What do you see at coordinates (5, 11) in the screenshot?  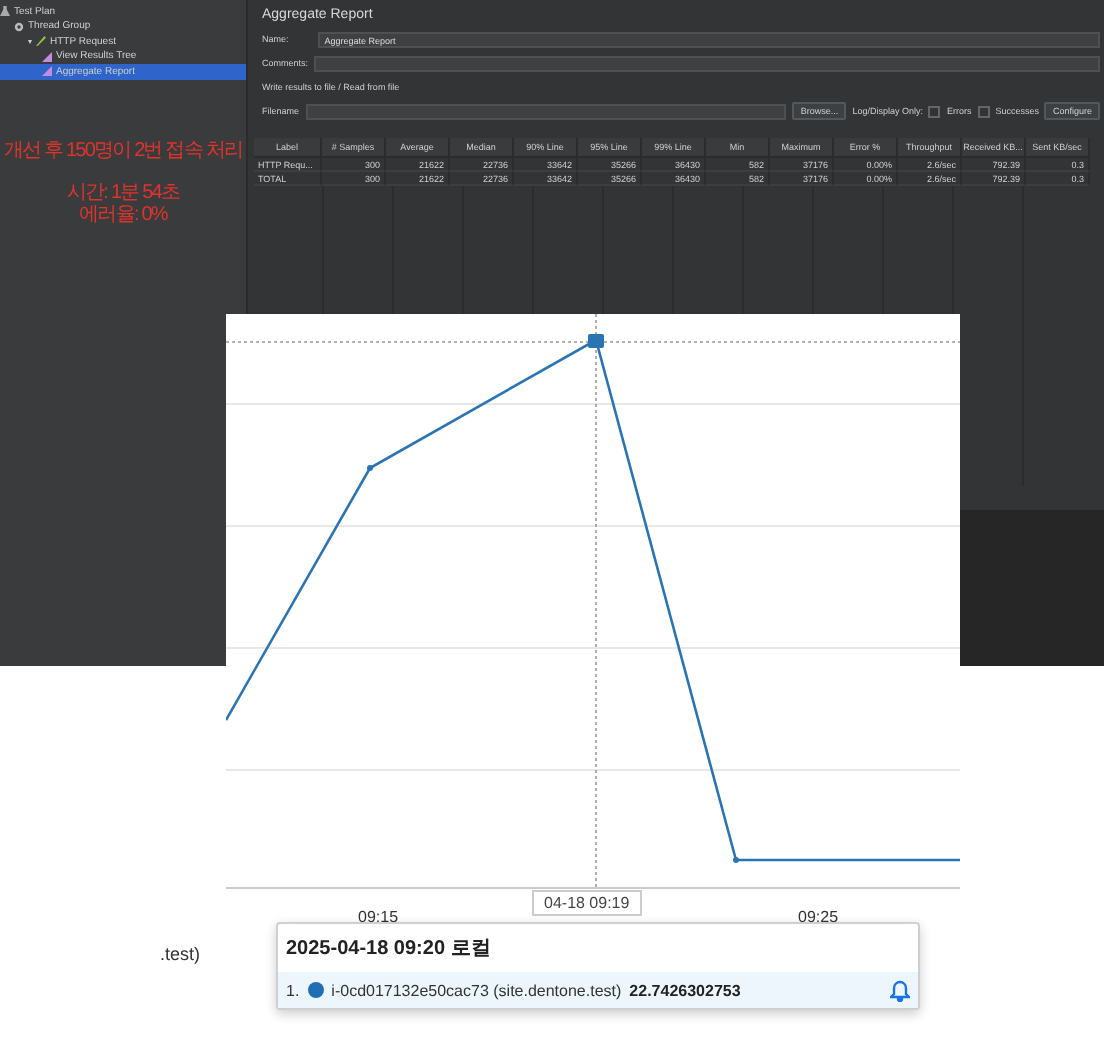 I see `flask-icon` at bounding box center [5, 11].